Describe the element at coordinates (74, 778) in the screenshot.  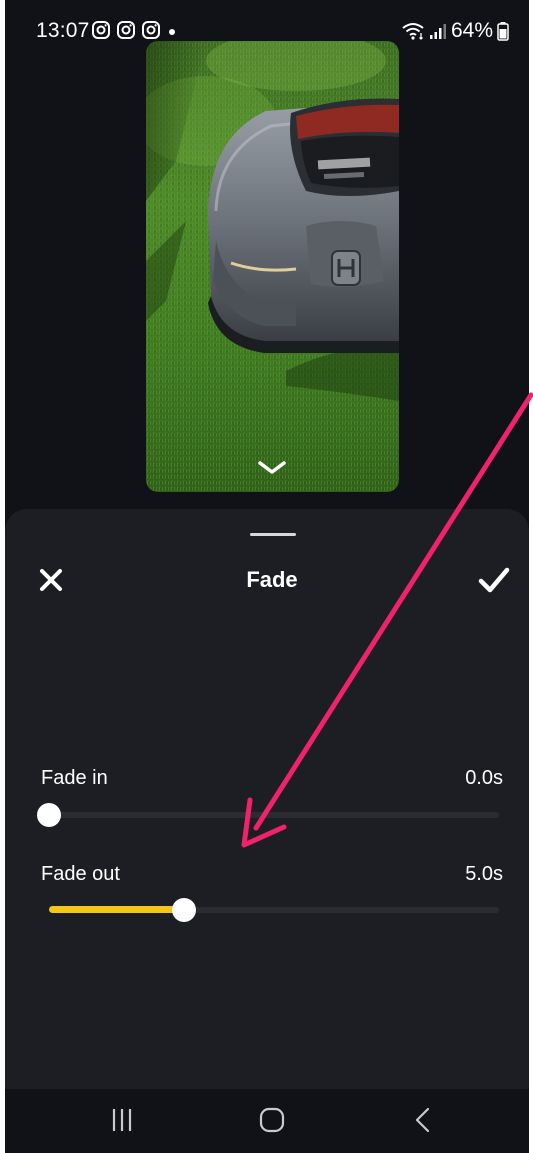
I see `fade-in-label: Fade in` at that location.